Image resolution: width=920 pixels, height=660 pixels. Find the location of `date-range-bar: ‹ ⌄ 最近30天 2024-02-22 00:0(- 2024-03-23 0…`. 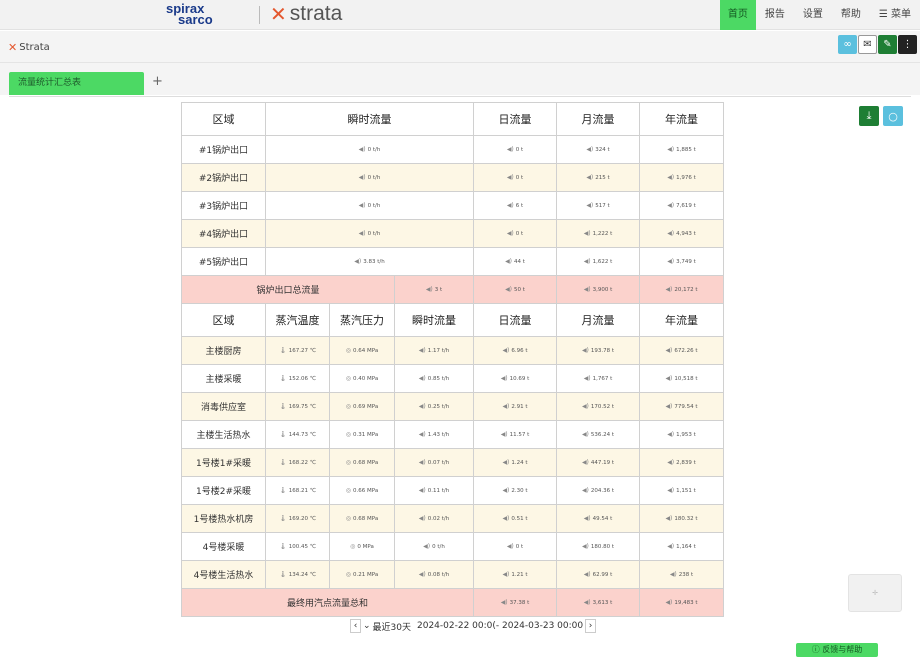

date-range-bar: ‹ ⌄ 最近30天 2024-02-22 00:0(- 2024-03-23 0… is located at coordinates (473, 626).